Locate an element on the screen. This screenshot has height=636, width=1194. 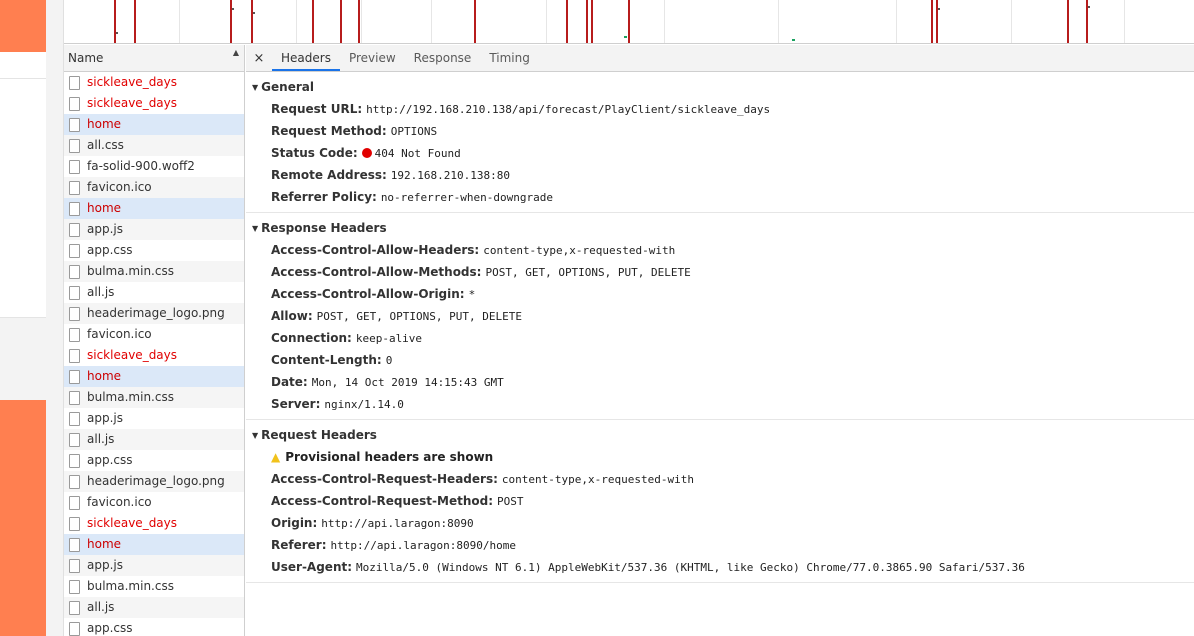
request-headers-section-header: ▼ Request Headers is located at coordinates (720, 435).